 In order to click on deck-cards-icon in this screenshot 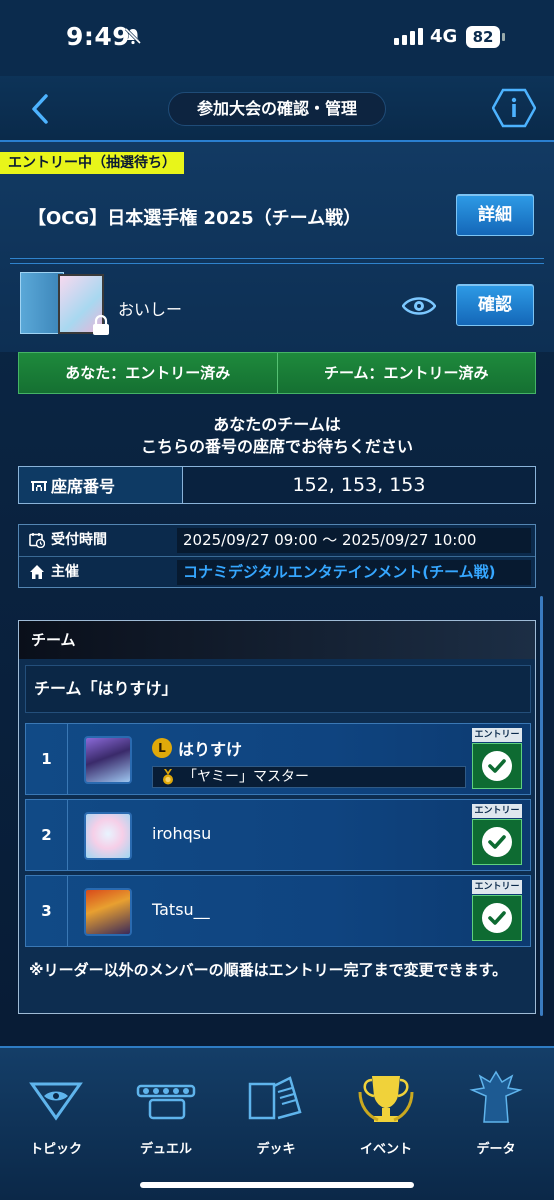, I will do `click(275, 1098)`.